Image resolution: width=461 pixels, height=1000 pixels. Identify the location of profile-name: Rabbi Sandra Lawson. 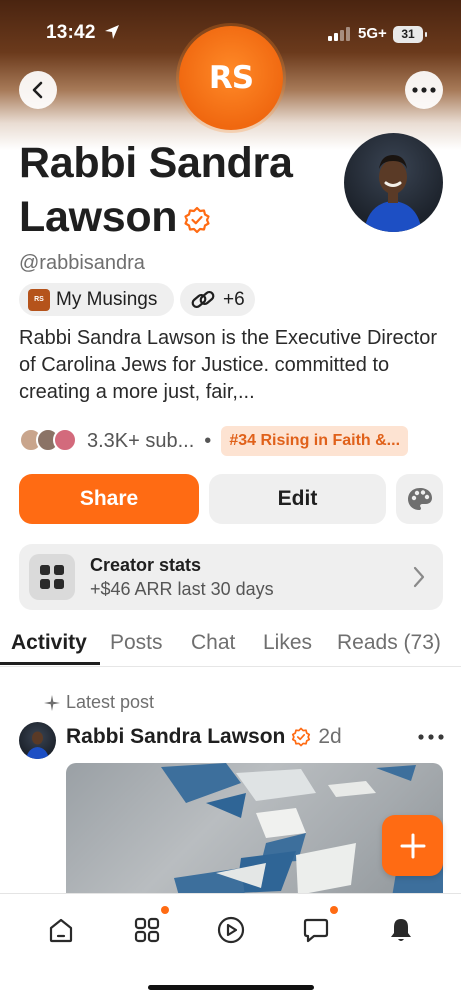
(179, 191).